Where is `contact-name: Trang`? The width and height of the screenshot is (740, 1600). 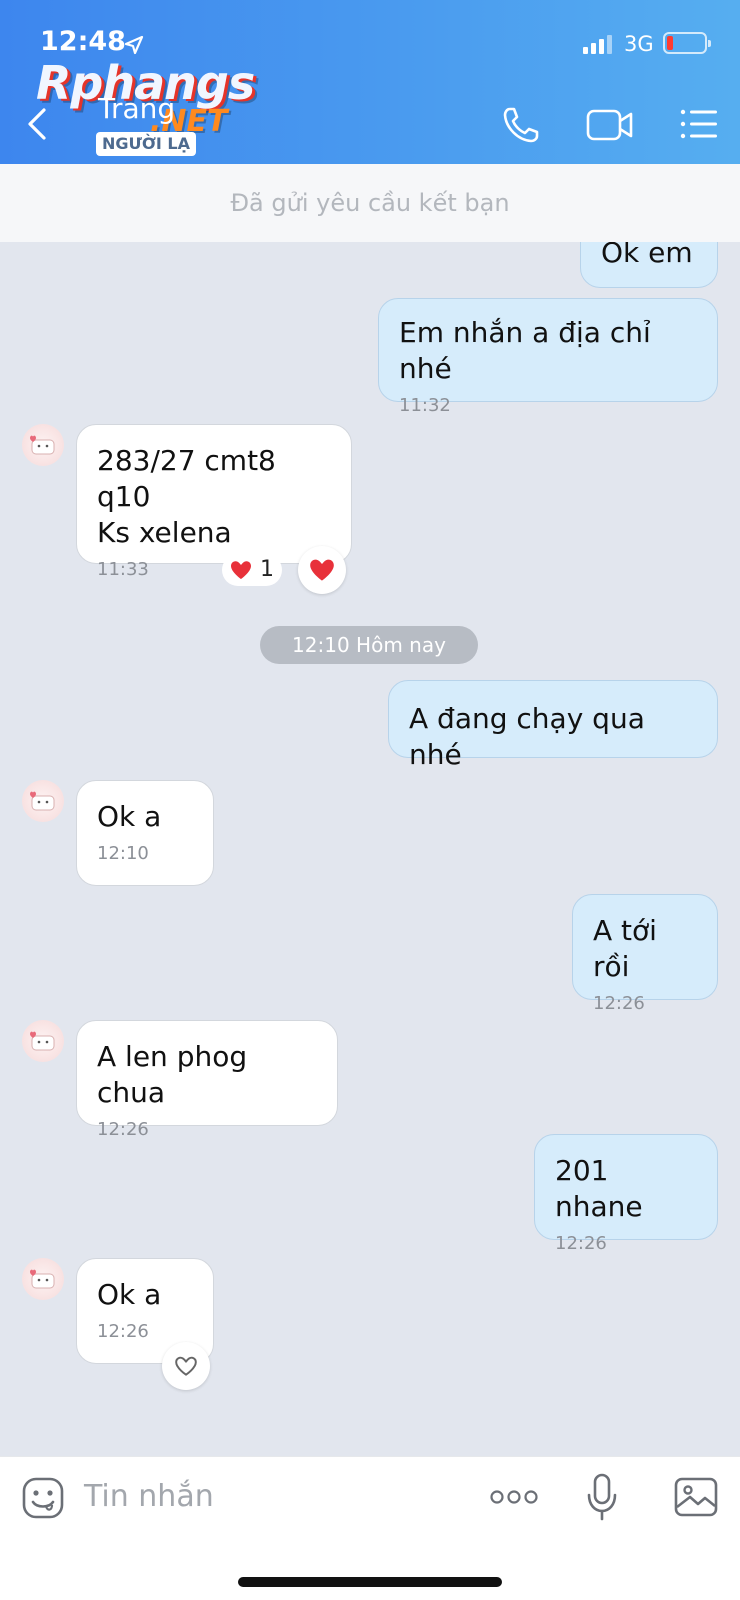
contact-name: Trang is located at coordinates (136, 108).